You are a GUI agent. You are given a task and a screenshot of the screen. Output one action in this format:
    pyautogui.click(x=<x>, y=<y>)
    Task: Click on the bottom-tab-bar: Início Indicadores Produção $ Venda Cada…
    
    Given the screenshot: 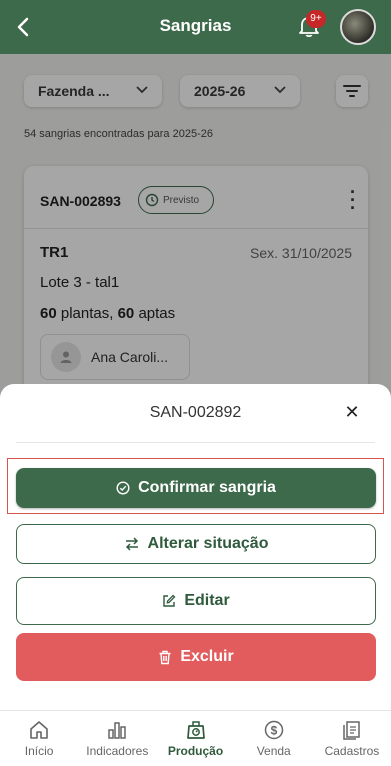 What is the action you would take?
    pyautogui.click(x=195, y=738)
    